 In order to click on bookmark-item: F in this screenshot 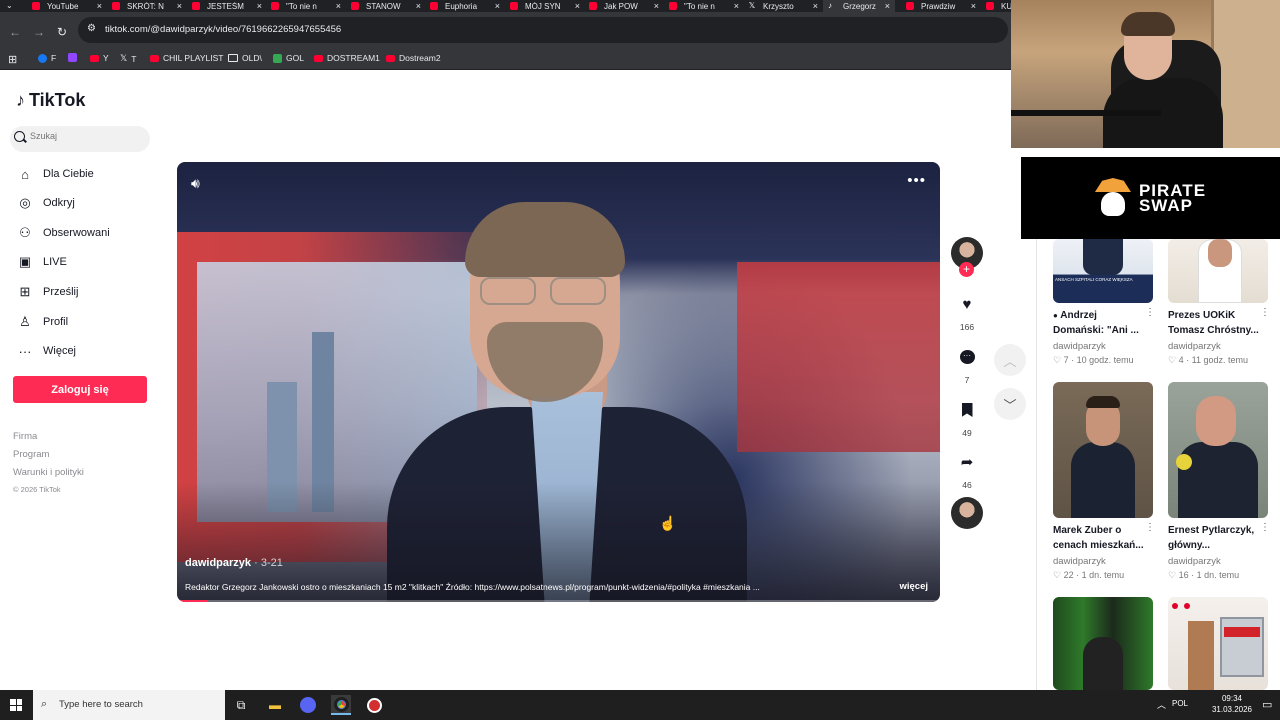, I will do `click(47, 58)`.